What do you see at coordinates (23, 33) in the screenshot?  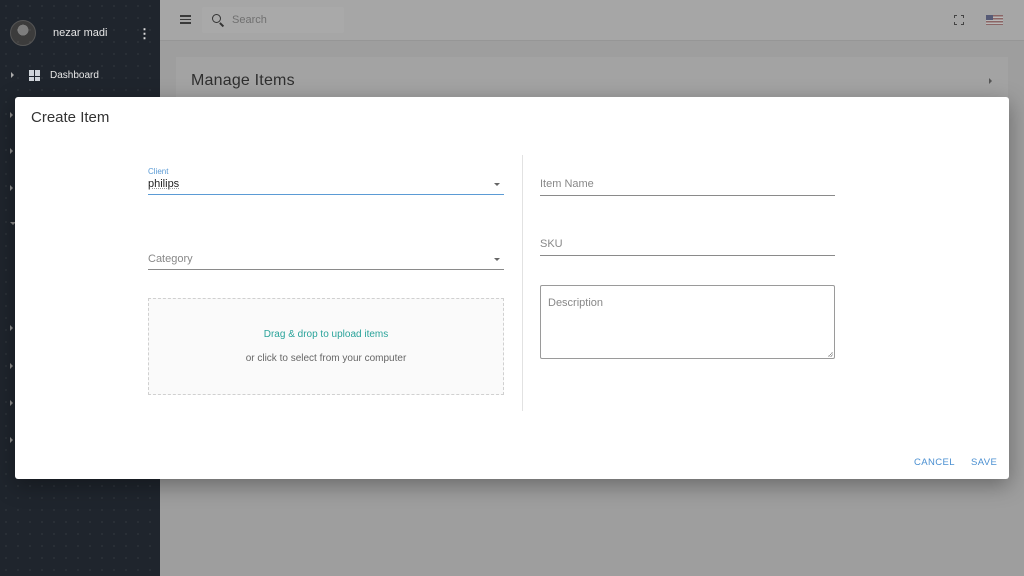 I see `avatar` at bounding box center [23, 33].